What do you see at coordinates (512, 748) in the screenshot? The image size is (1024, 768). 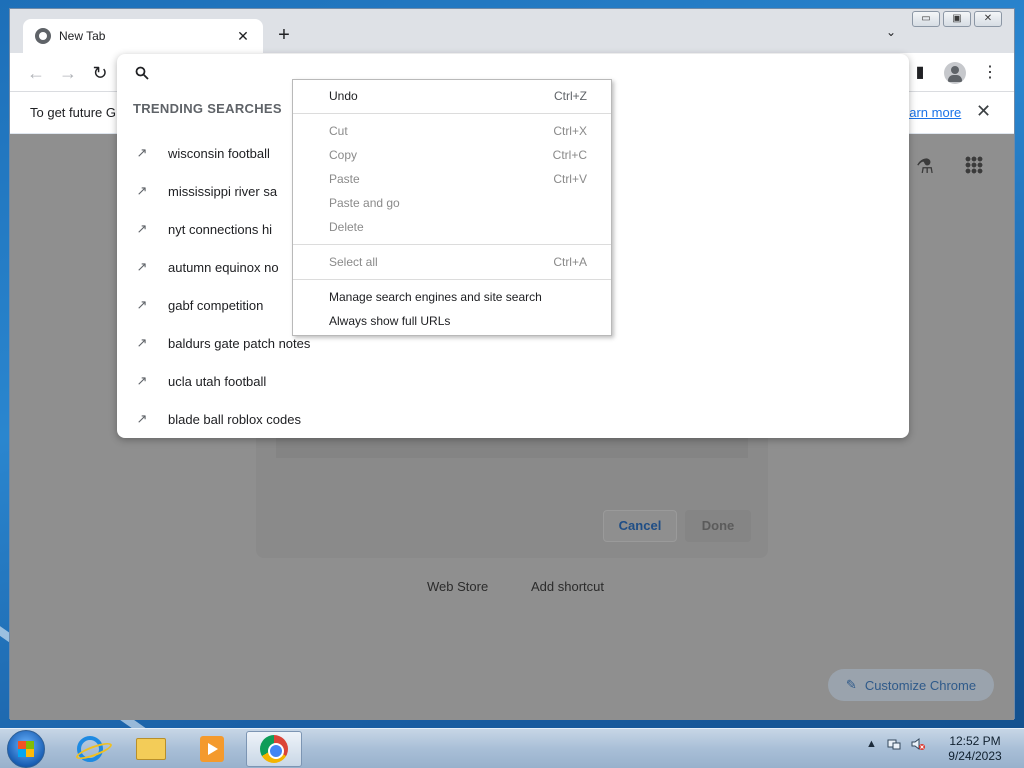 I see `taskbar: ▲ 12:52 PM 9/24/2023` at bounding box center [512, 748].